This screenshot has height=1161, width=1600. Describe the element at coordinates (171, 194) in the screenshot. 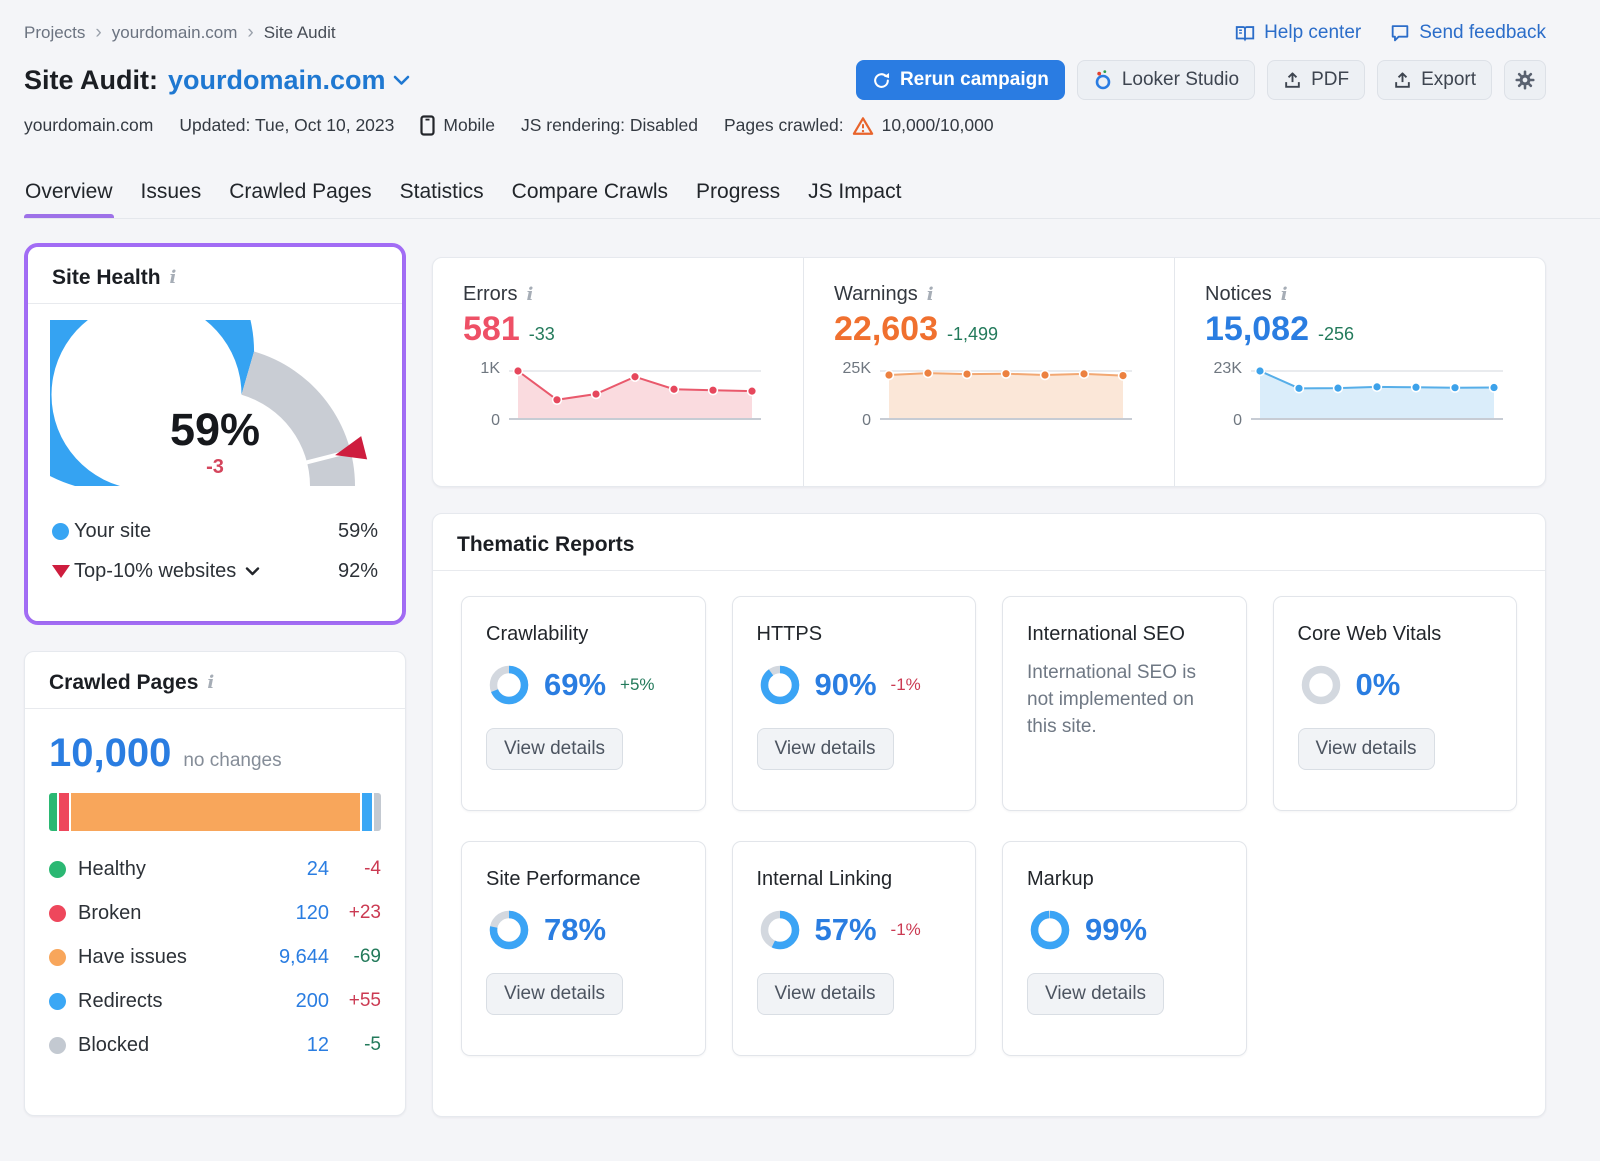

I see `tab-issues: Issues` at that location.